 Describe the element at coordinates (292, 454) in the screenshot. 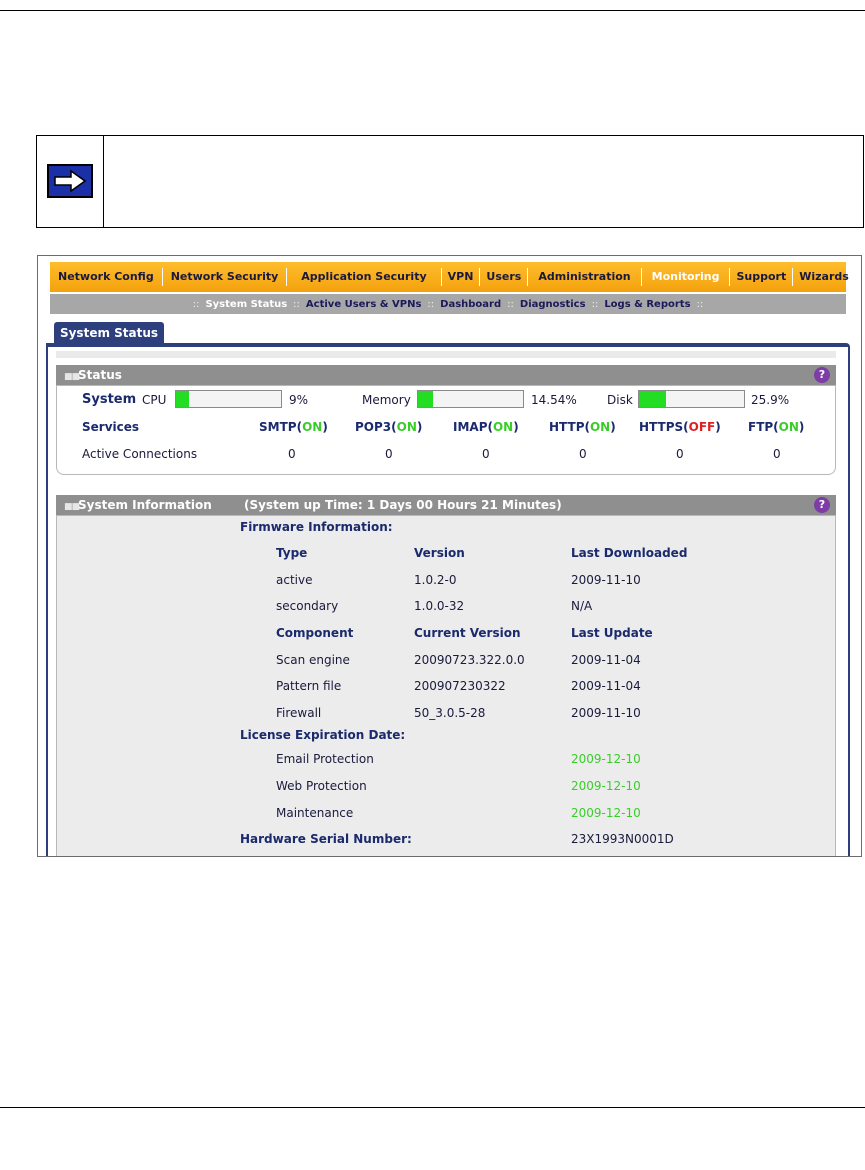

I see `connections-smtp: 0` at that location.